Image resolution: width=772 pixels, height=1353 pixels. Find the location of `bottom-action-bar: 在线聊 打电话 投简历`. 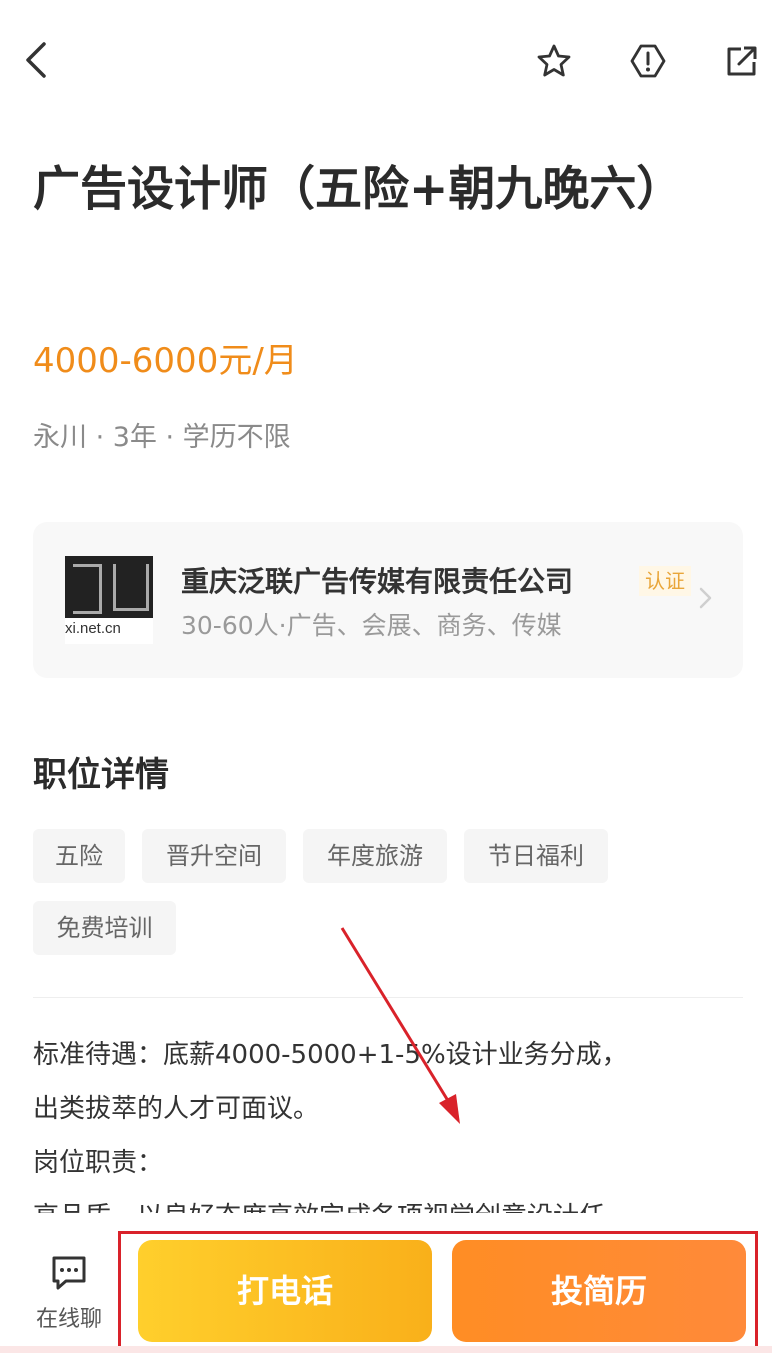

bottom-action-bar: 在线聊 打电话 投简历 is located at coordinates (386, 1285).